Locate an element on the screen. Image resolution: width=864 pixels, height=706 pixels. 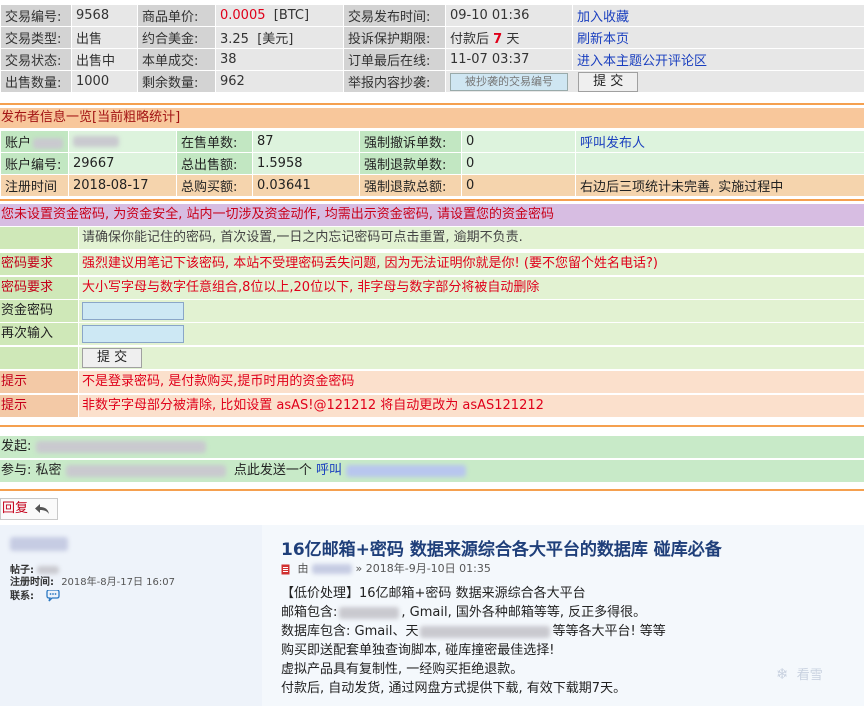
tip-label: 提示 is located at coordinates (39, 406).